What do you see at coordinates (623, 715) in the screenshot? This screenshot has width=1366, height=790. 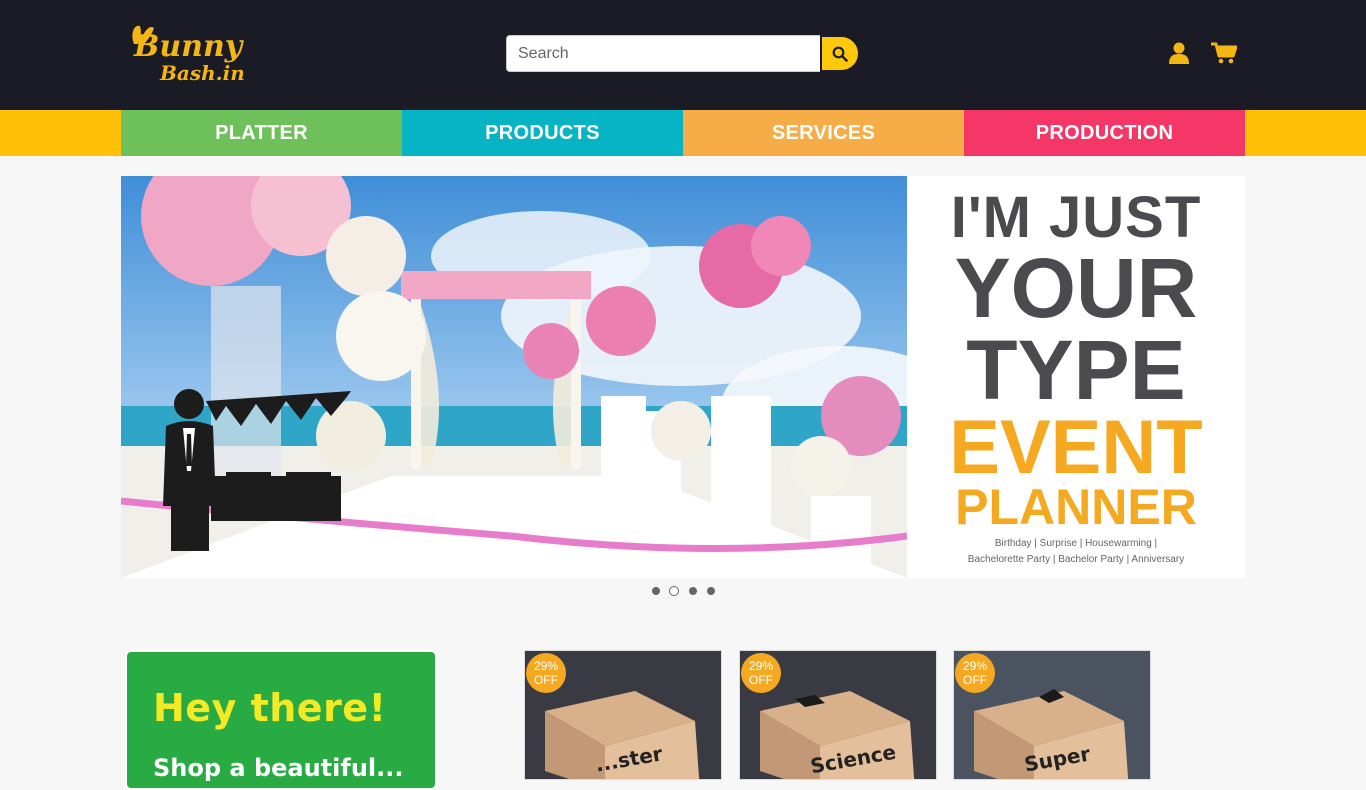 I see `product-card: 29% OFF ...ster` at bounding box center [623, 715].